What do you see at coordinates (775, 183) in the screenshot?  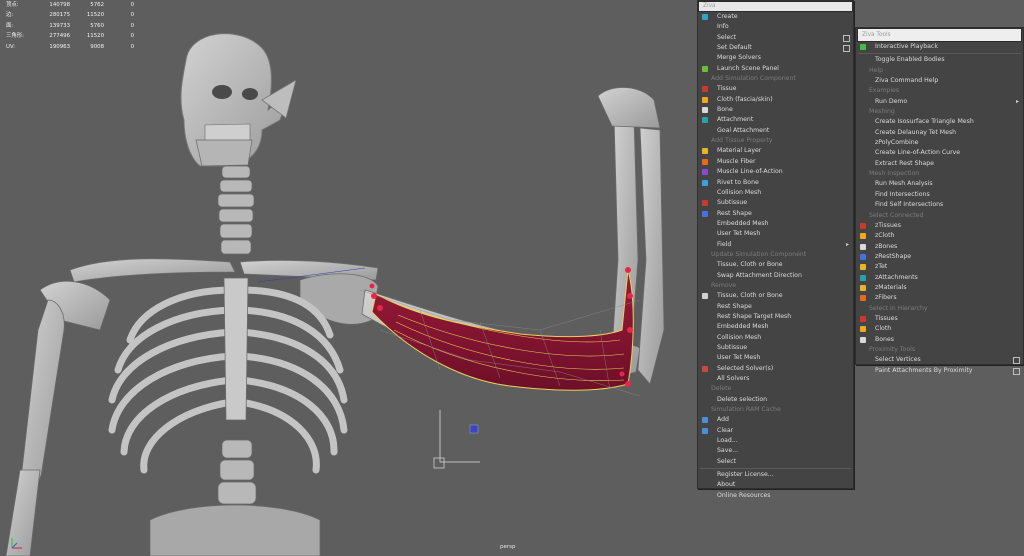 I see `ziva-menu-item-rivet-to-bone: Rivet to Bone` at bounding box center [775, 183].